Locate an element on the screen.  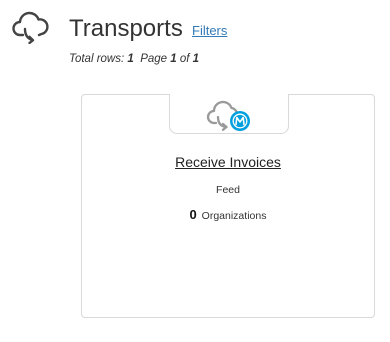
cloud-sync-icon is located at coordinates (30, 27).